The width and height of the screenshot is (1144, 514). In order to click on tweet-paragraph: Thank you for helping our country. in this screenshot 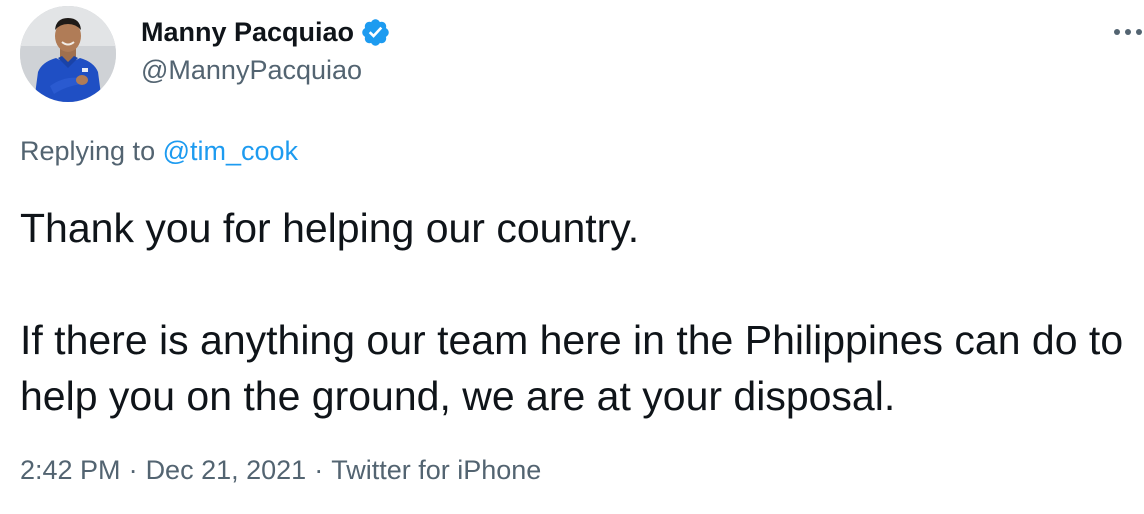, I will do `click(330, 228)`.